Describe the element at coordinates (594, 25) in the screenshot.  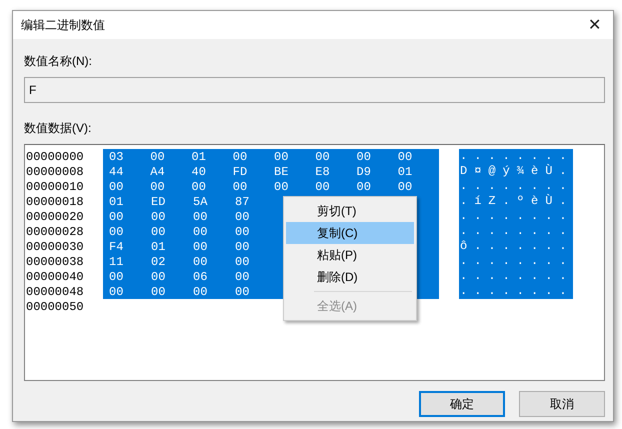
I see `close-button: ✕` at that location.